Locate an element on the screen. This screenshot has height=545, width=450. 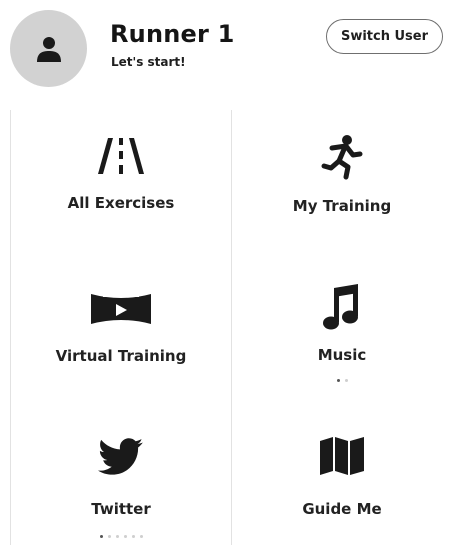
music-note-icon is located at coordinates (340, 307).